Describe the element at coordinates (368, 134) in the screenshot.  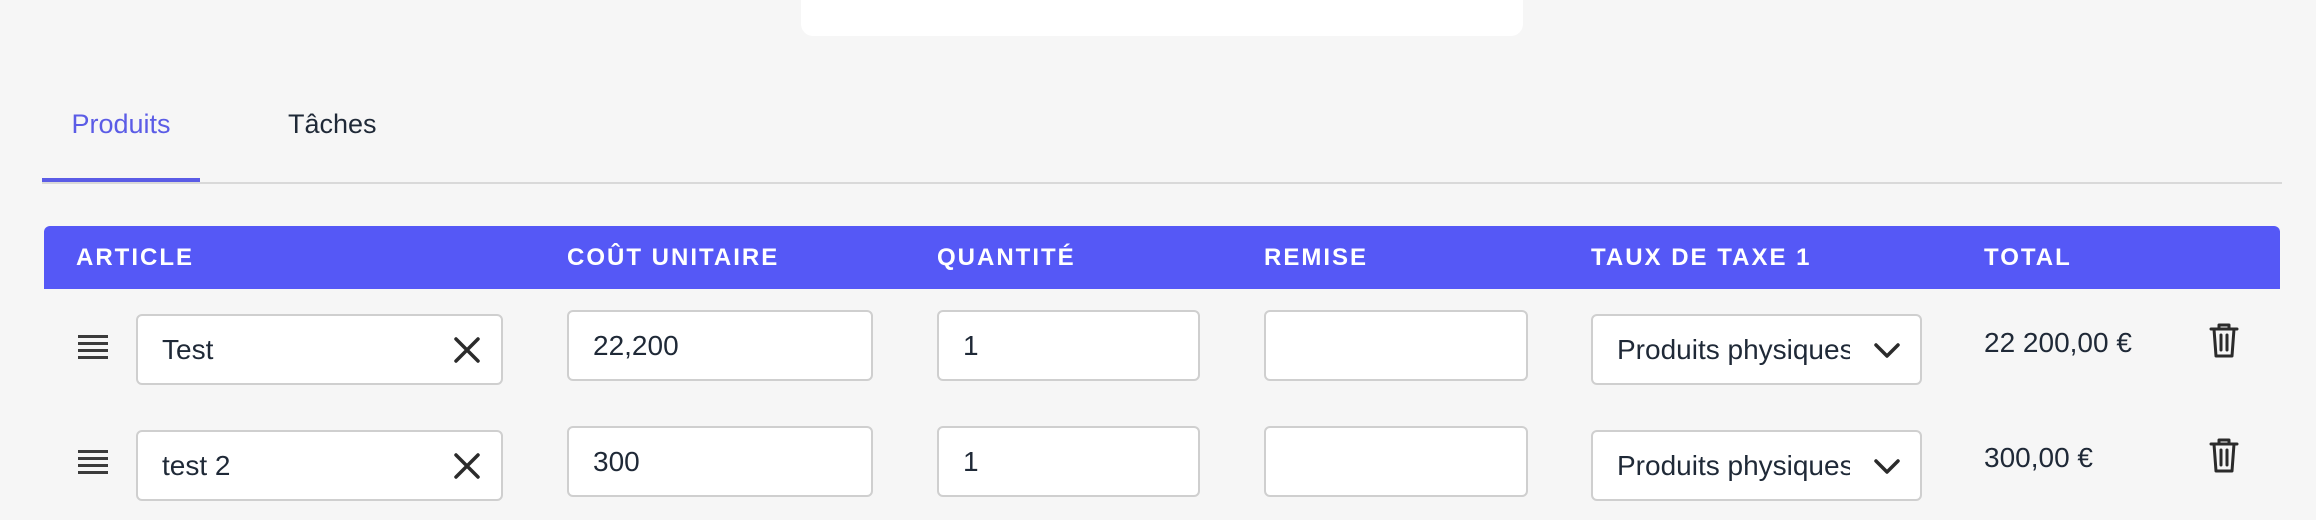
I see `tab-tasks: Tâches` at that location.